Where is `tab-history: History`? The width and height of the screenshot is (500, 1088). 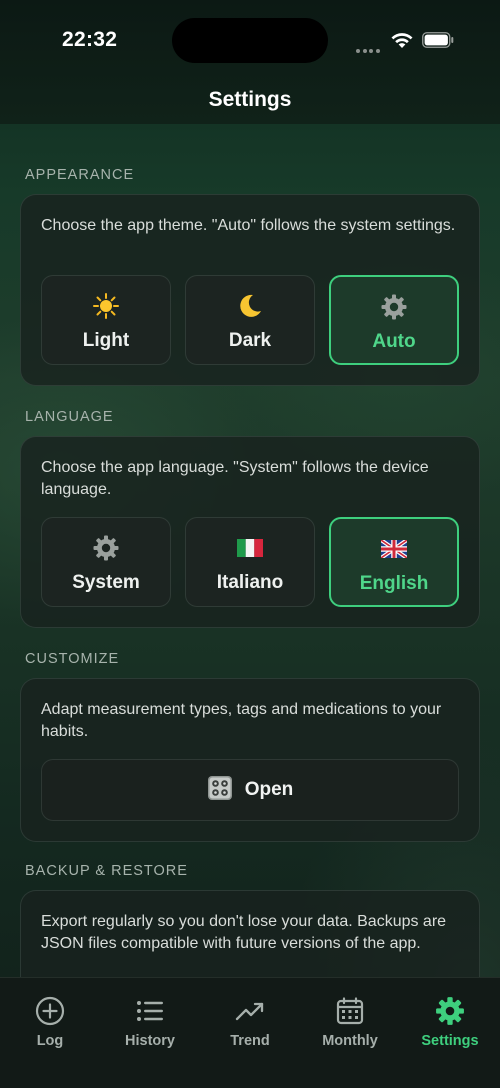
tab-history: History is located at coordinates (150, 1022).